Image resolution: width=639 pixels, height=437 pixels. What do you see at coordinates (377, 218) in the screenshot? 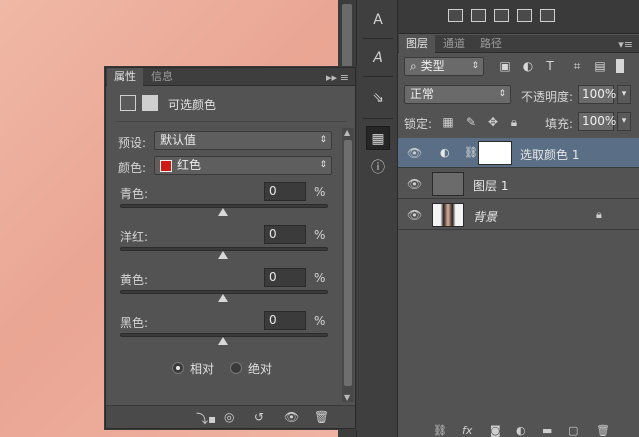
I see `panel-dock-strip: A A ⇘ ▦ ⓘ` at bounding box center [377, 218].